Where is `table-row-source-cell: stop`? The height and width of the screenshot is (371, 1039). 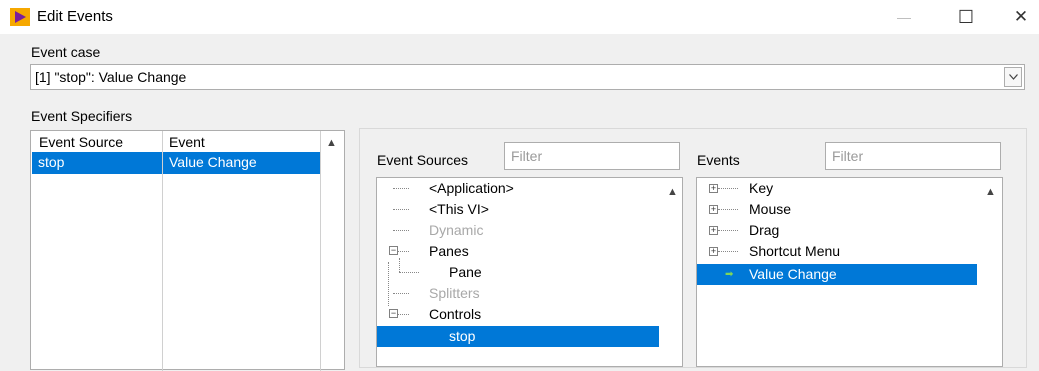
table-row-source-cell: stop is located at coordinates (97, 163).